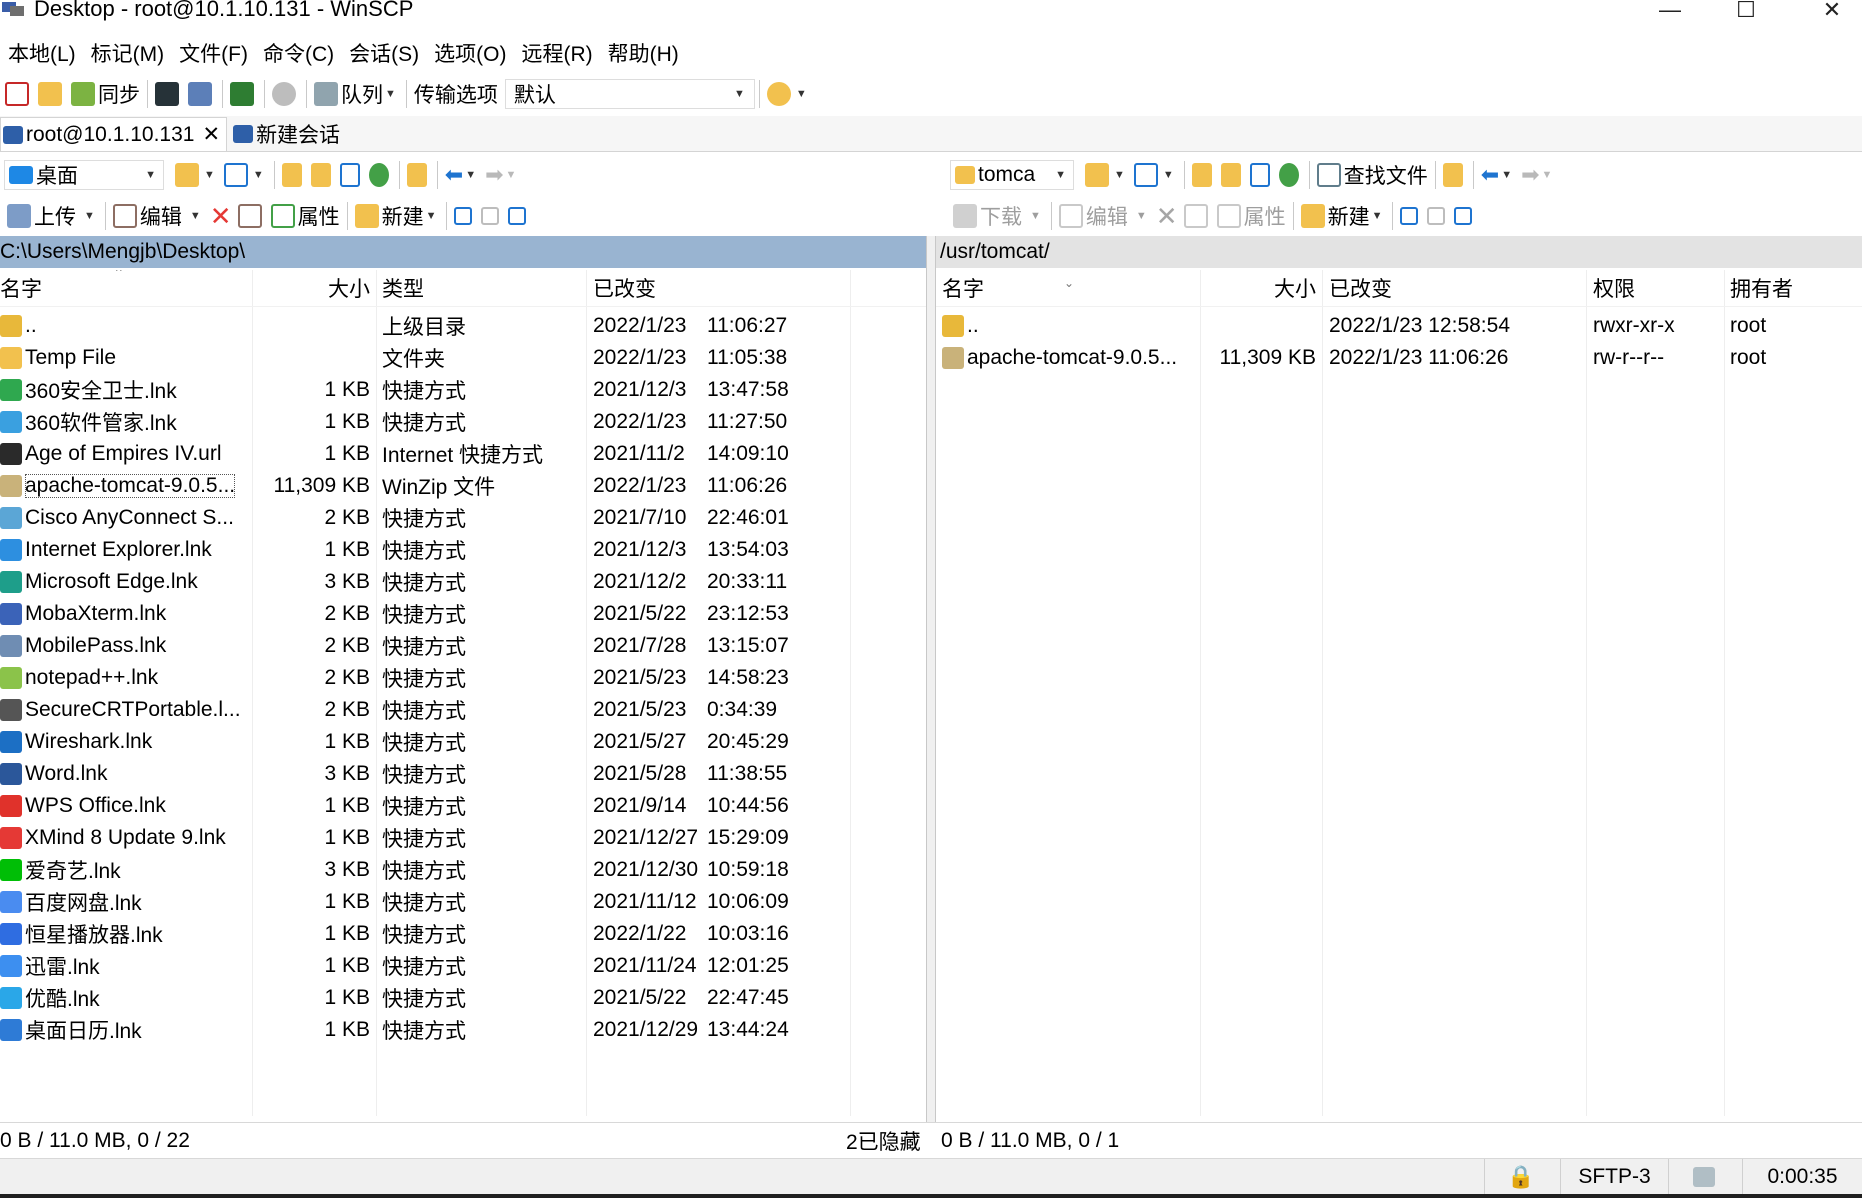 The width and height of the screenshot is (1862, 1198). I want to click on local-parent-dir-button, so click(293, 175).